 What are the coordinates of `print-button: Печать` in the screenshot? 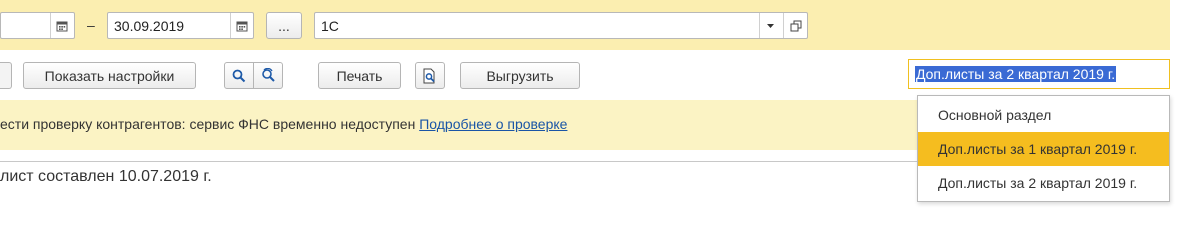 It's located at (359, 75).